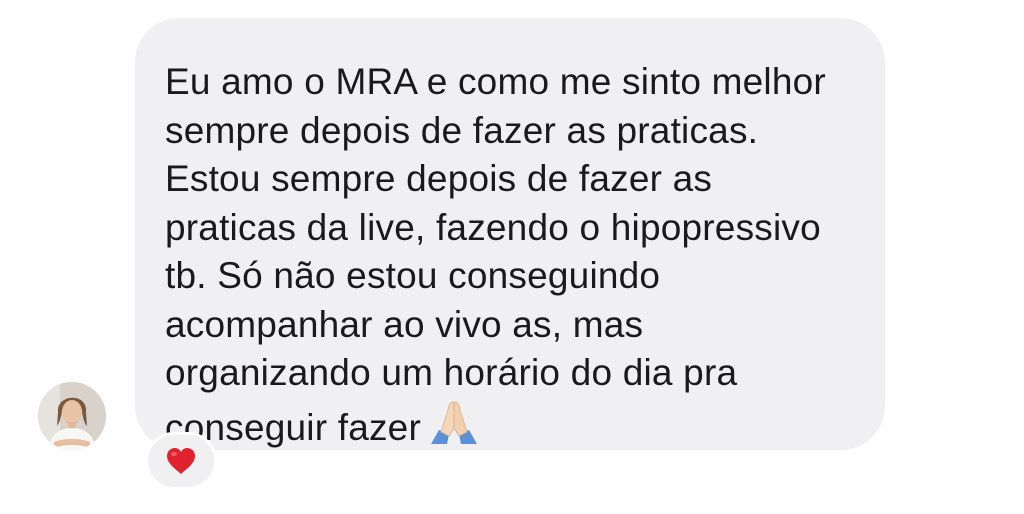 This screenshot has width=1024, height=514. I want to click on message-line: Estou sempre depois de fazer as, so click(439, 178).